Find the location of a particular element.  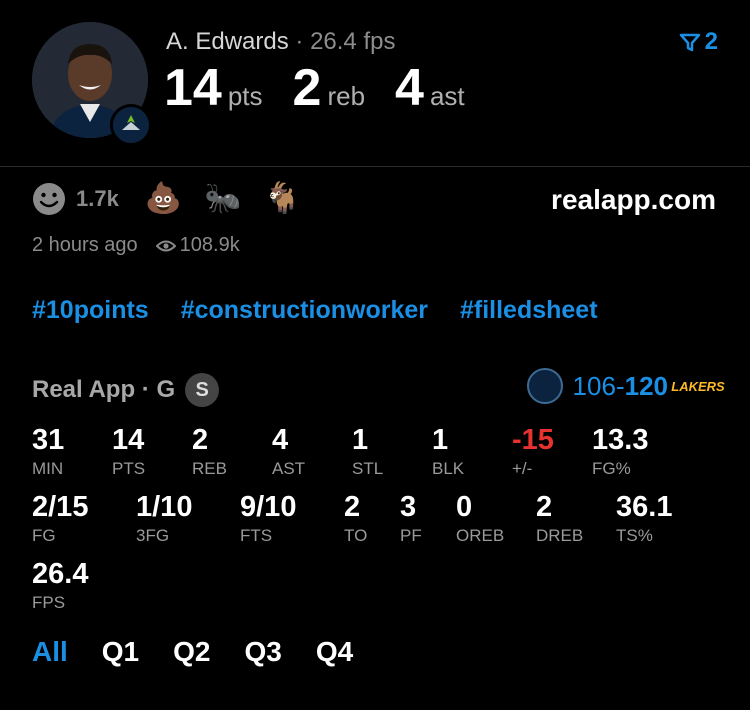

stat-min: 31 MIN is located at coordinates (48, 451).